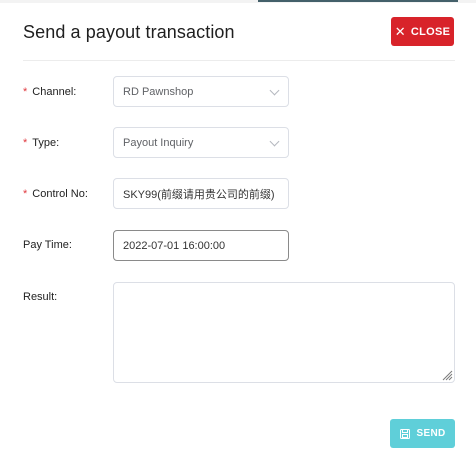 The image size is (476, 469). I want to click on close-label: CLOSE, so click(430, 31).